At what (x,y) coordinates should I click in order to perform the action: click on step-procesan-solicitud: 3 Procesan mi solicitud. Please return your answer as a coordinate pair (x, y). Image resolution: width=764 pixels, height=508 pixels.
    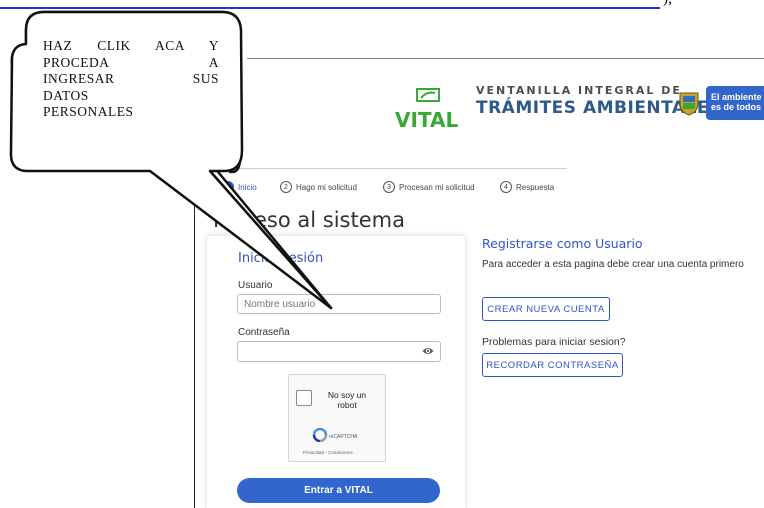
    Looking at the image, I should click on (429, 187).